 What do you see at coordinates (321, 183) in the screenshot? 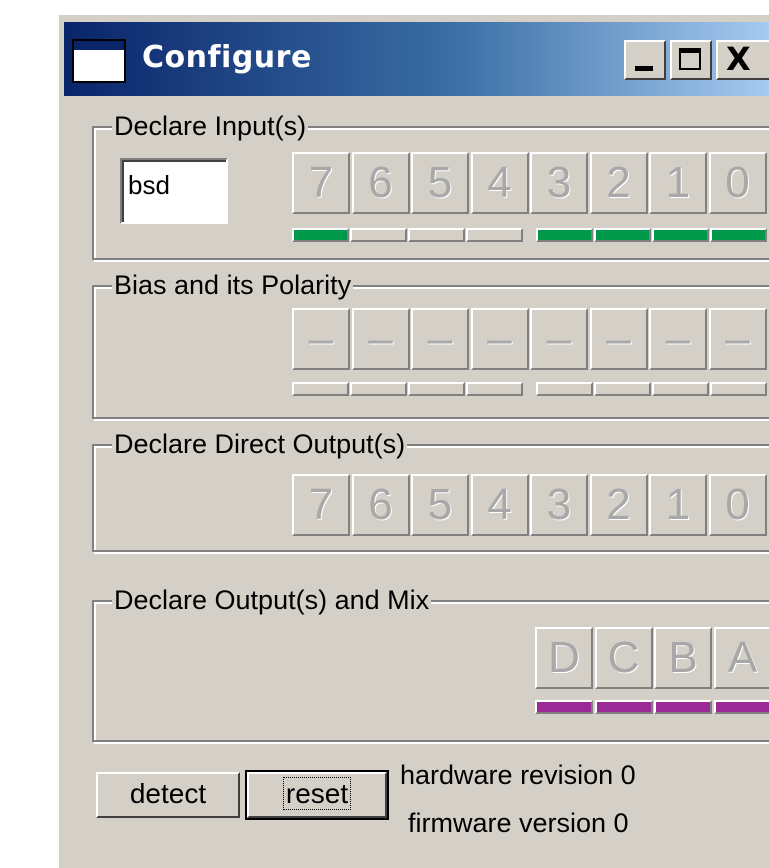
I see `input-bit-button-0: 7` at bounding box center [321, 183].